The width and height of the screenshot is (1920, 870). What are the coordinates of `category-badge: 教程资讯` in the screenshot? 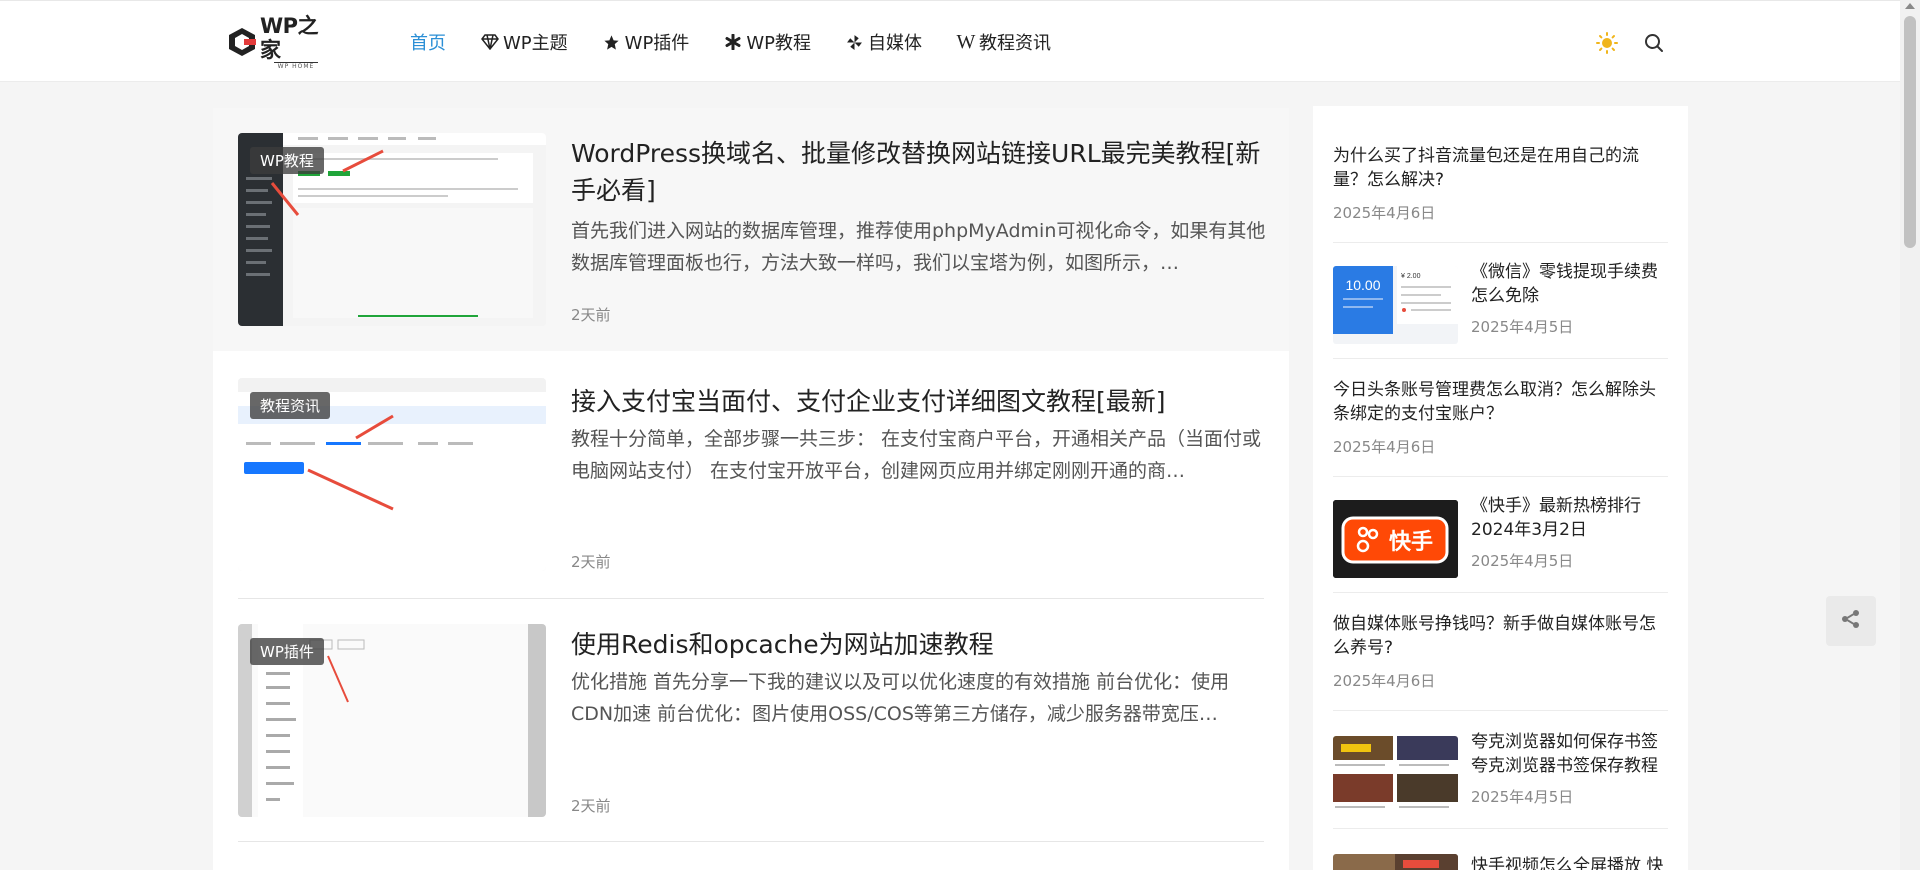 It's located at (290, 405).